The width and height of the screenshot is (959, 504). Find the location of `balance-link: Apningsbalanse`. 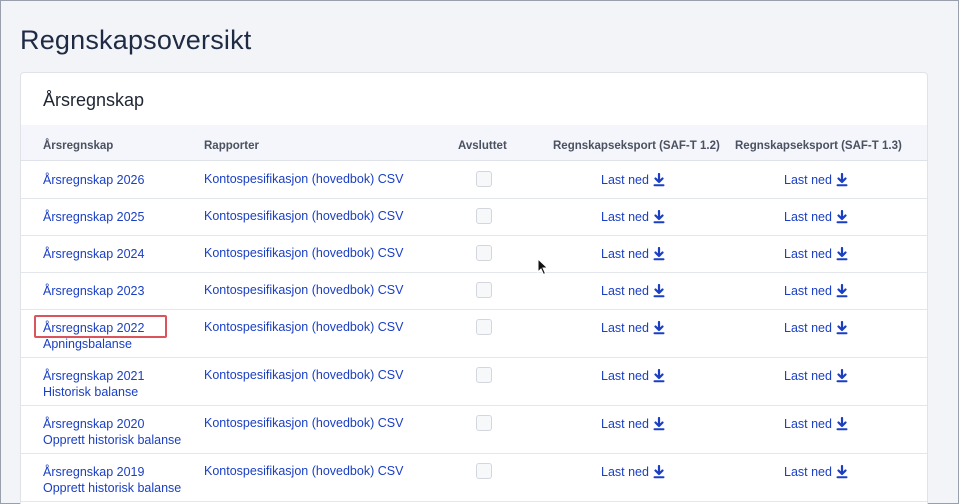

balance-link: Apningsbalanse is located at coordinates (93, 344).